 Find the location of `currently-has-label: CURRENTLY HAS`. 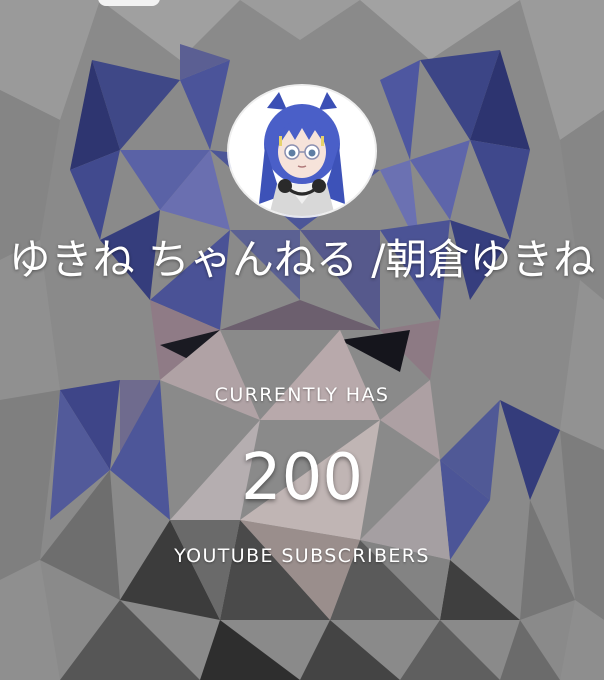

currently-has-label: CURRENTLY HAS is located at coordinates (302, 395).